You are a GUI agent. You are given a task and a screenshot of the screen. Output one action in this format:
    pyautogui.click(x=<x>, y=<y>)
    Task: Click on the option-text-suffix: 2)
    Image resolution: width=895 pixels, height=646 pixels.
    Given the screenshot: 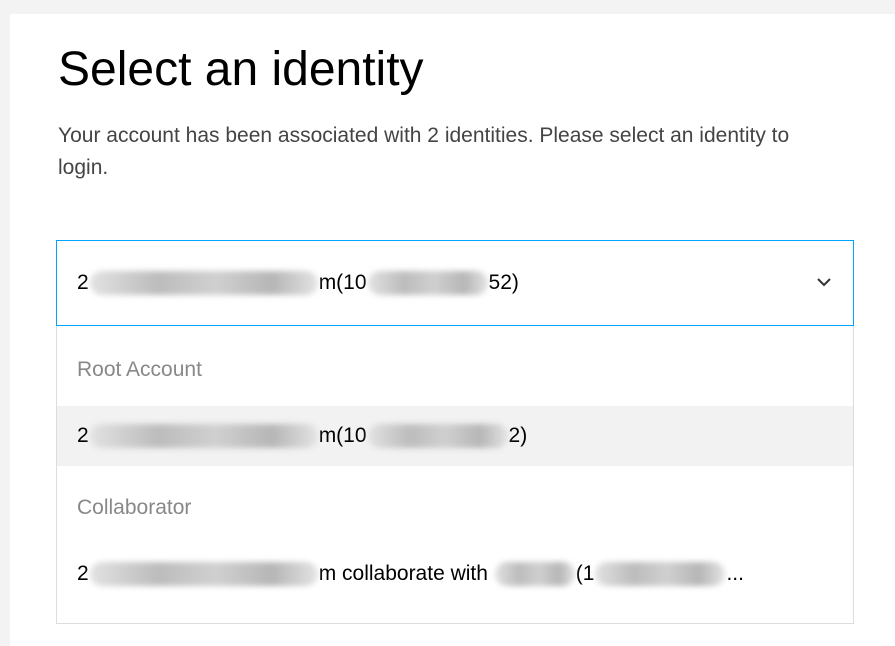 What is the action you would take?
    pyautogui.click(x=518, y=435)
    